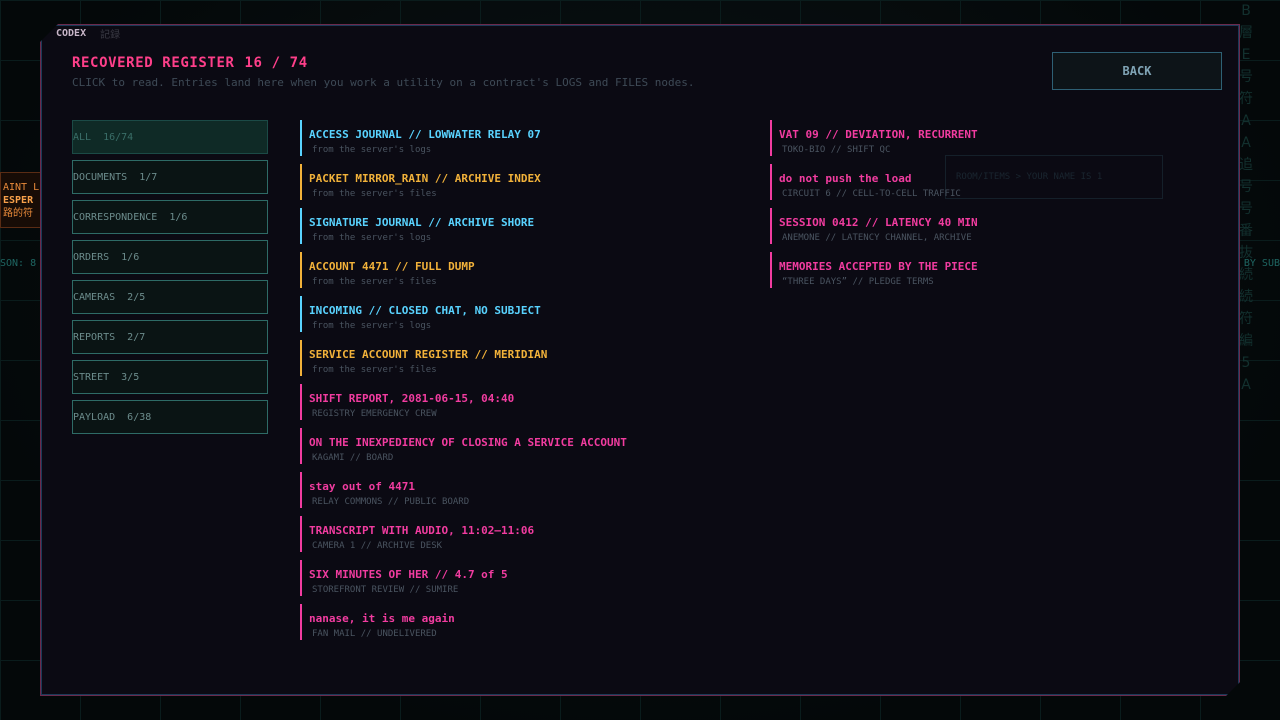 This screenshot has width=1280, height=720. What do you see at coordinates (392, 266) in the screenshot?
I see `entry-title: ACCOUNT 4471 // FULL DUMP` at bounding box center [392, 266].